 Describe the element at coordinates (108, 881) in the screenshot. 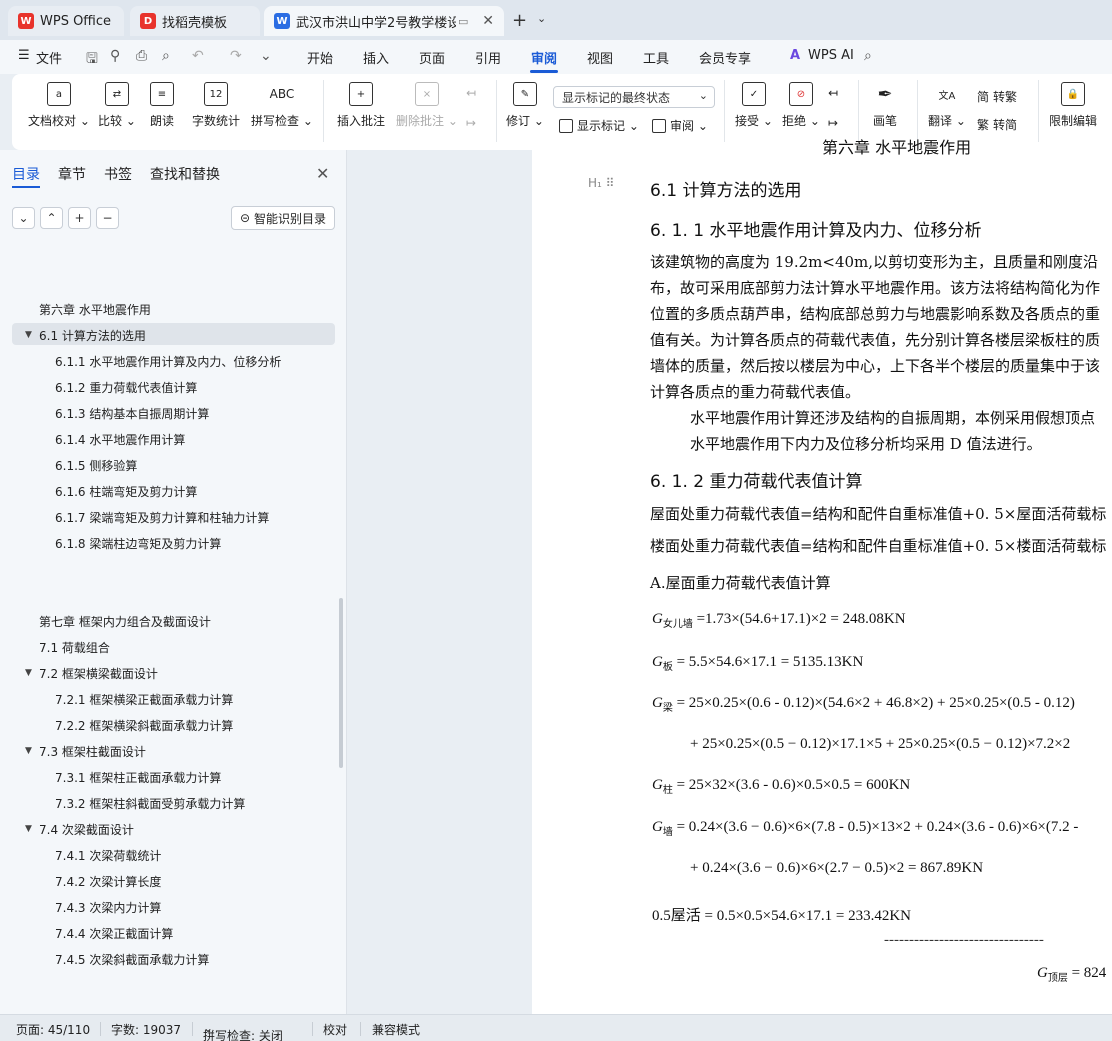

I see `toc-item: 7.4.2 次梁计算长度` at that location.